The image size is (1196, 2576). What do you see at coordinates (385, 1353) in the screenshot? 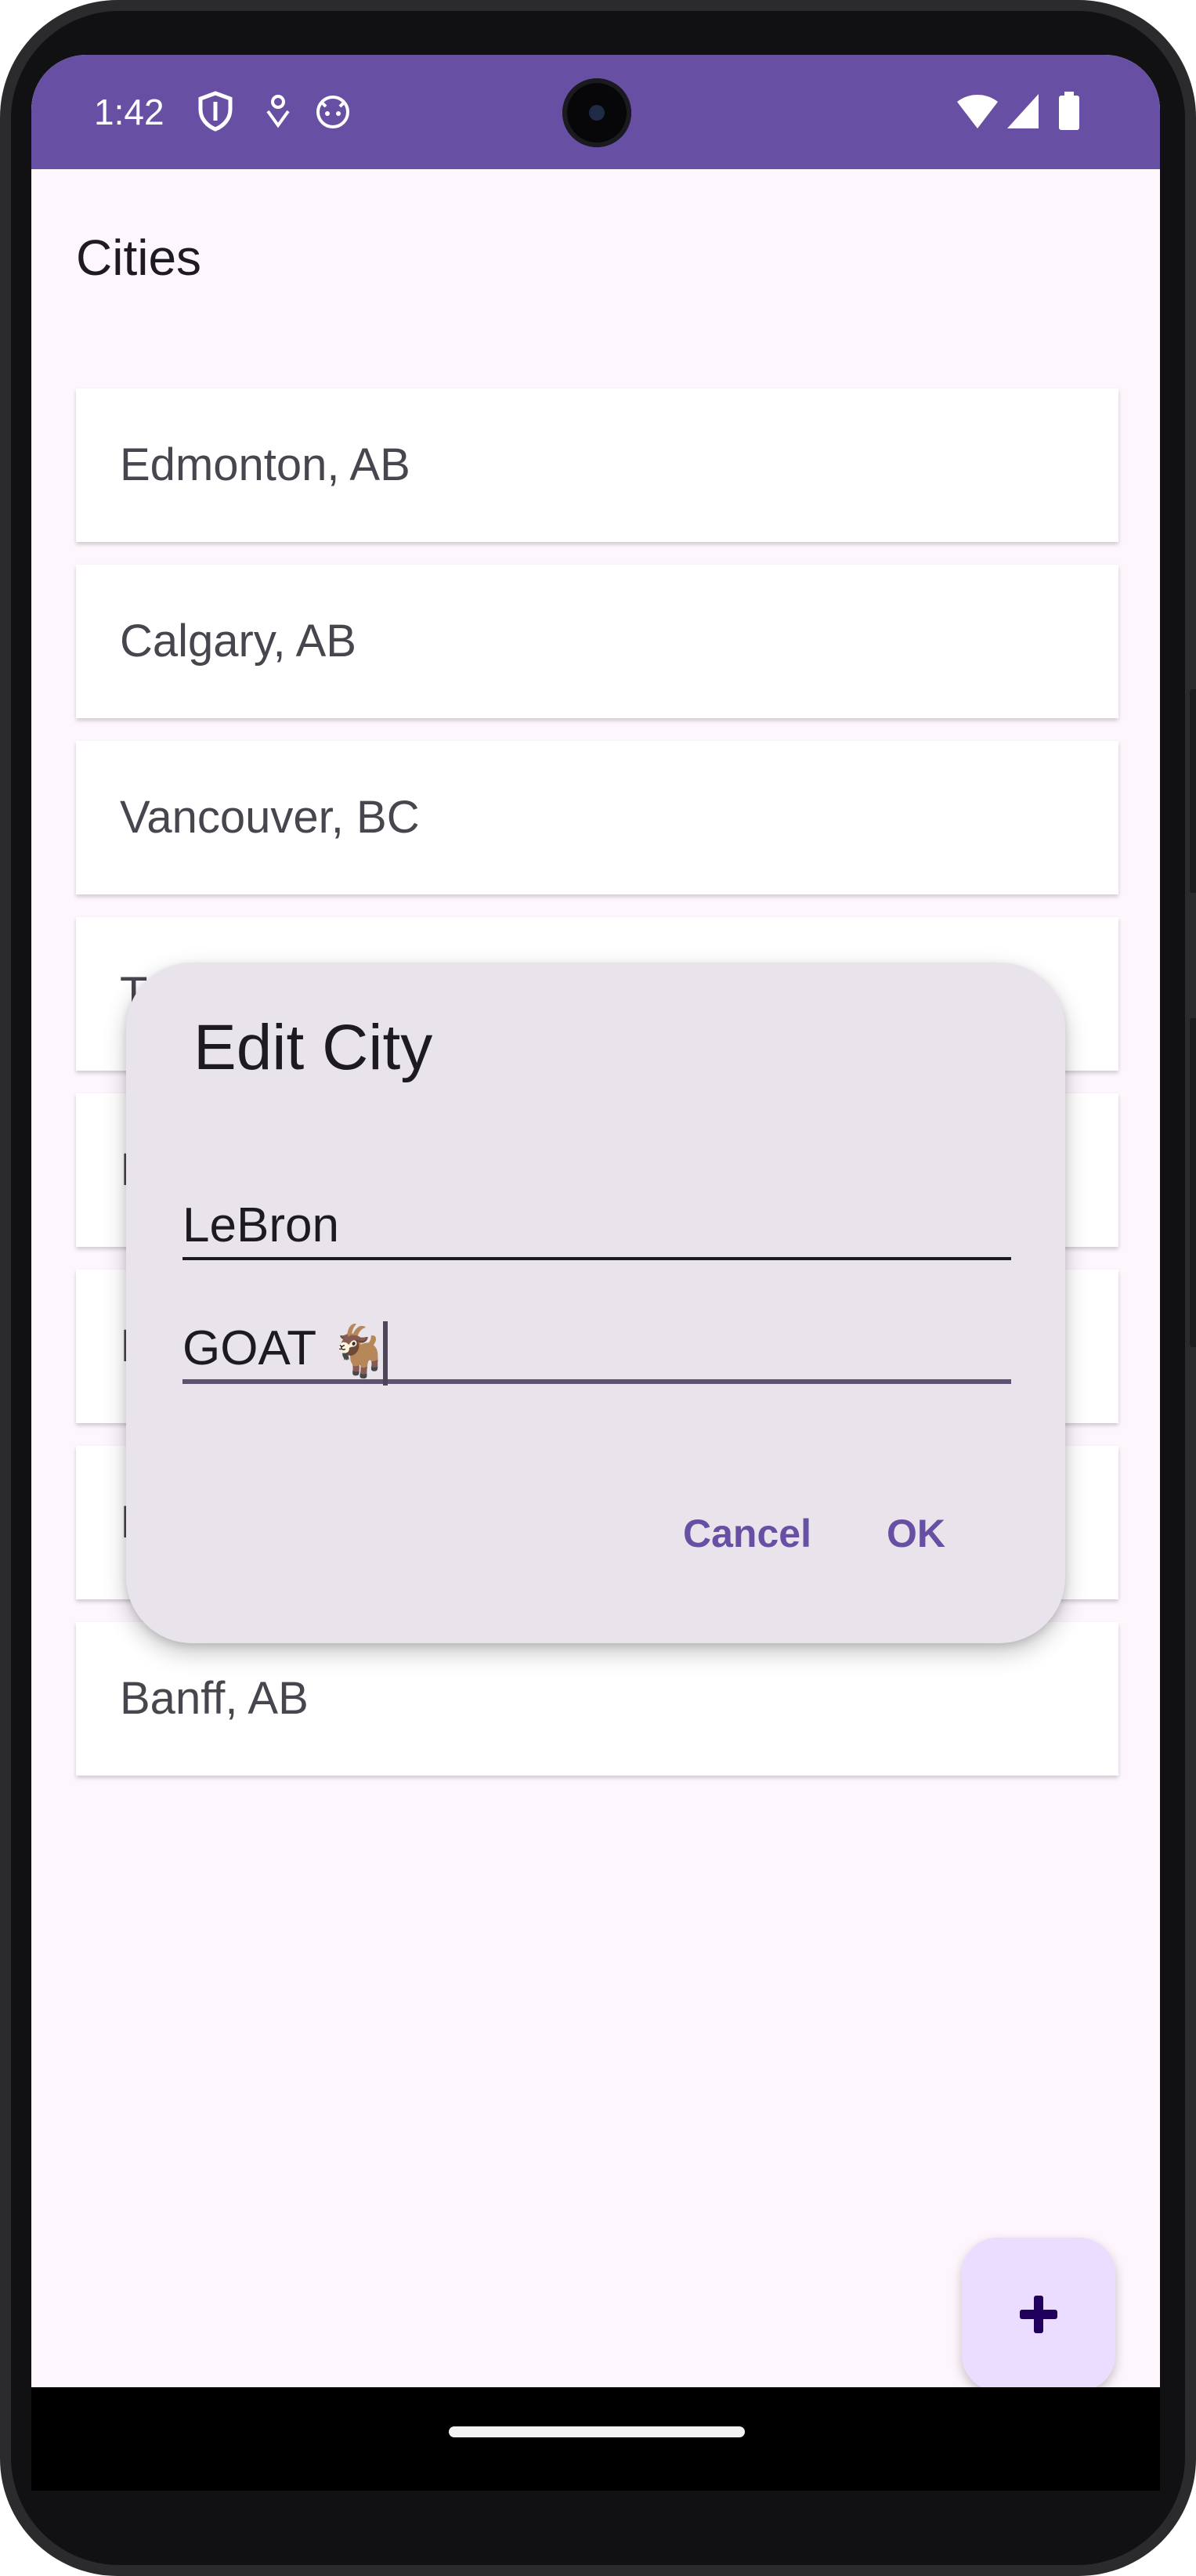
I see `text-cursor` at bounding box center [385, 1353].